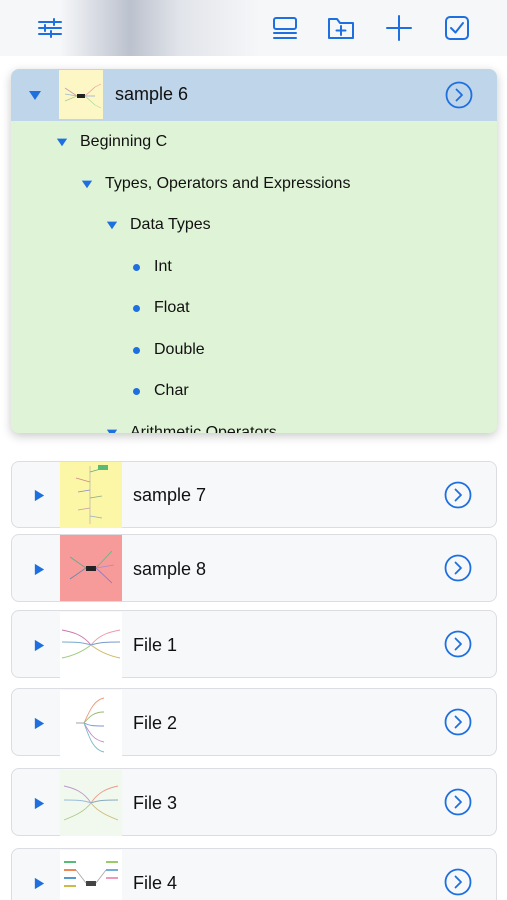  What do you see at coordinates (170, 569) in the screenshot?
I see `file-name: sample 8` at bounding box center [170, 569].